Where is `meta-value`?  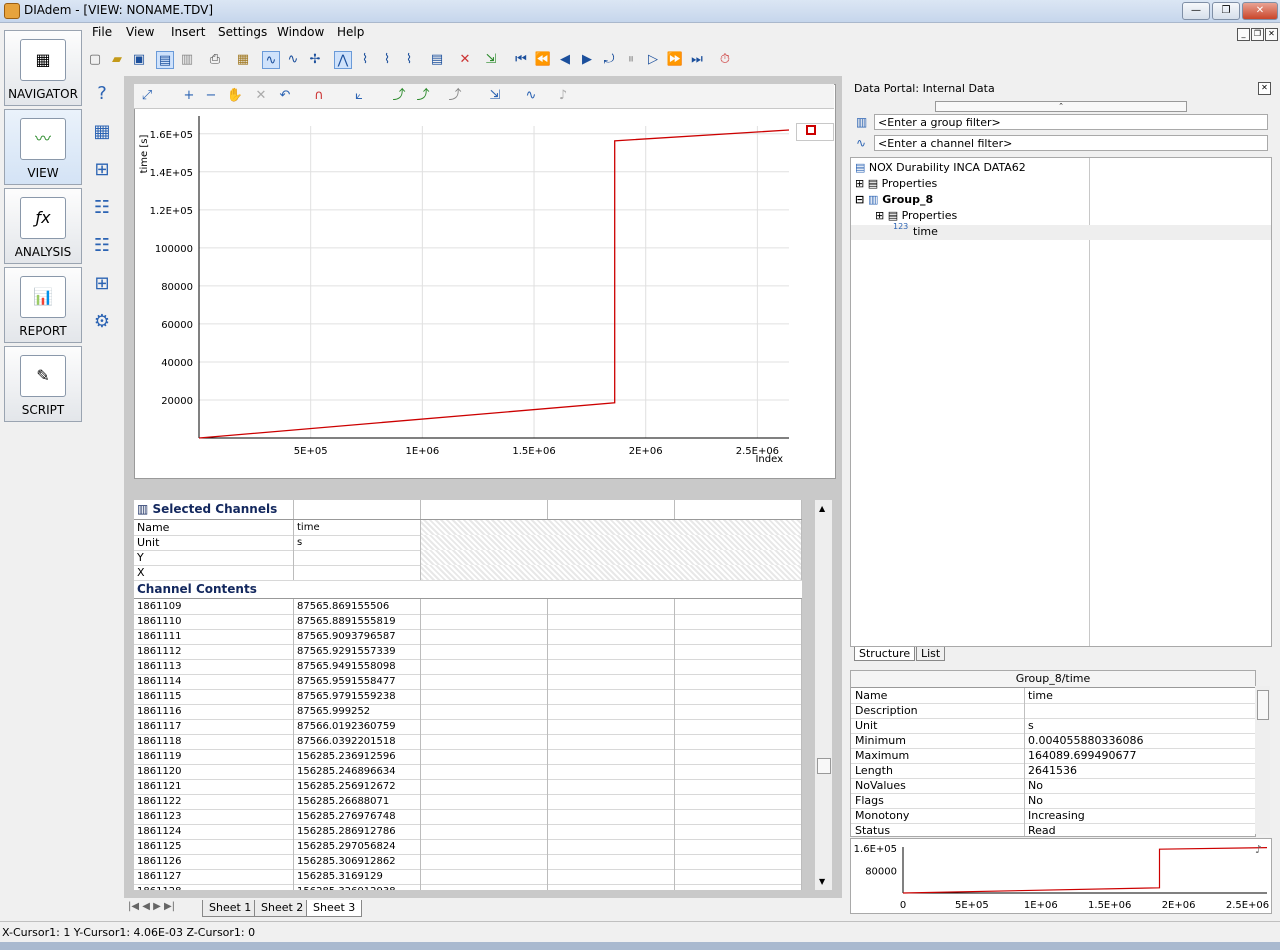 meta-value is located at coordinates (357, 572).